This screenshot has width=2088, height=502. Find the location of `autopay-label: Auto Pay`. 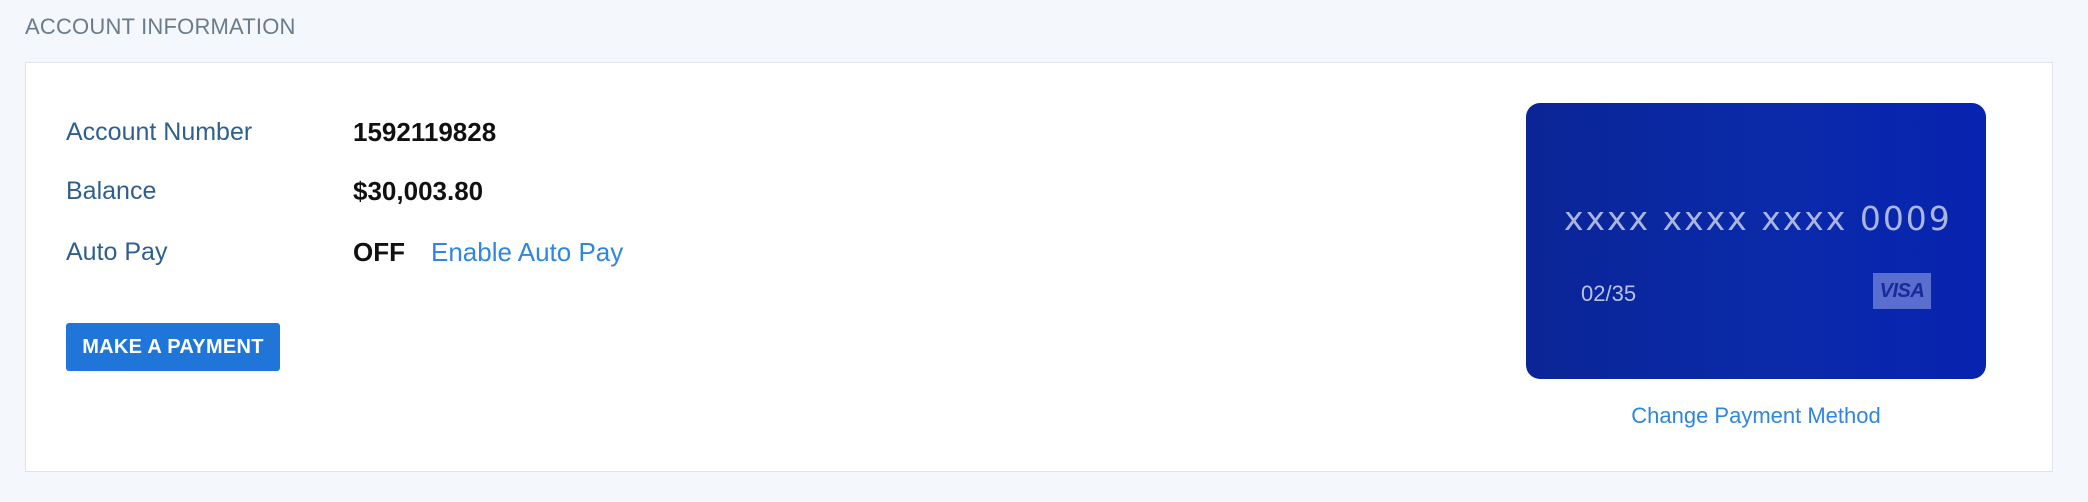

autopay-label: Auto Pay is located at coordinates (117, 251).